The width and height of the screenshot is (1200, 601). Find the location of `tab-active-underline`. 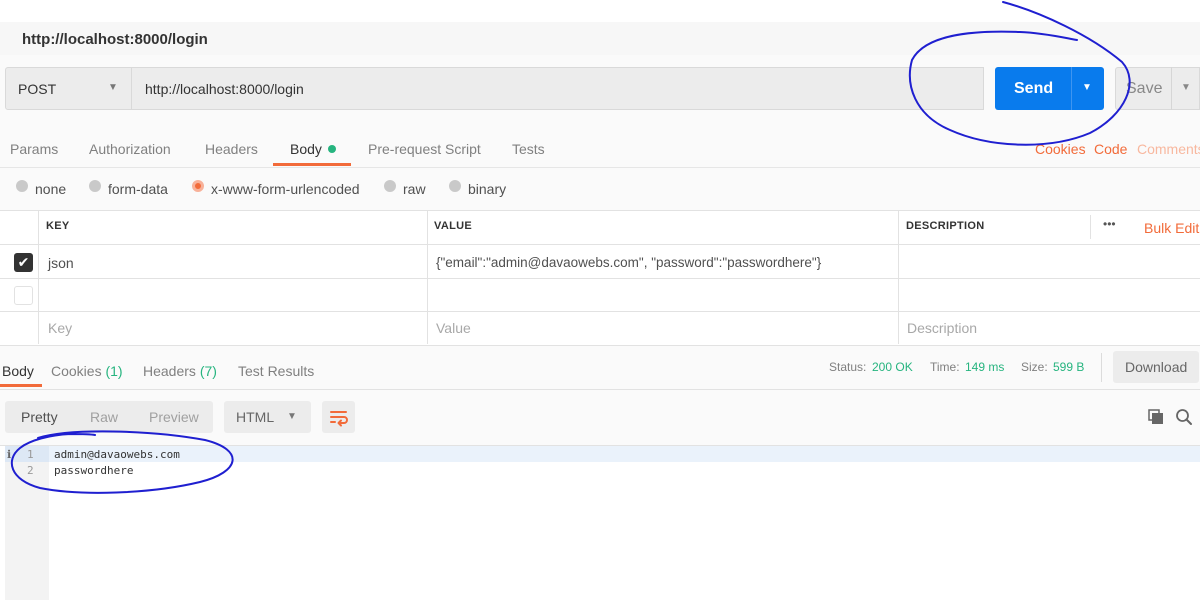

tab-active-underline is located at coordinates (312, 164).